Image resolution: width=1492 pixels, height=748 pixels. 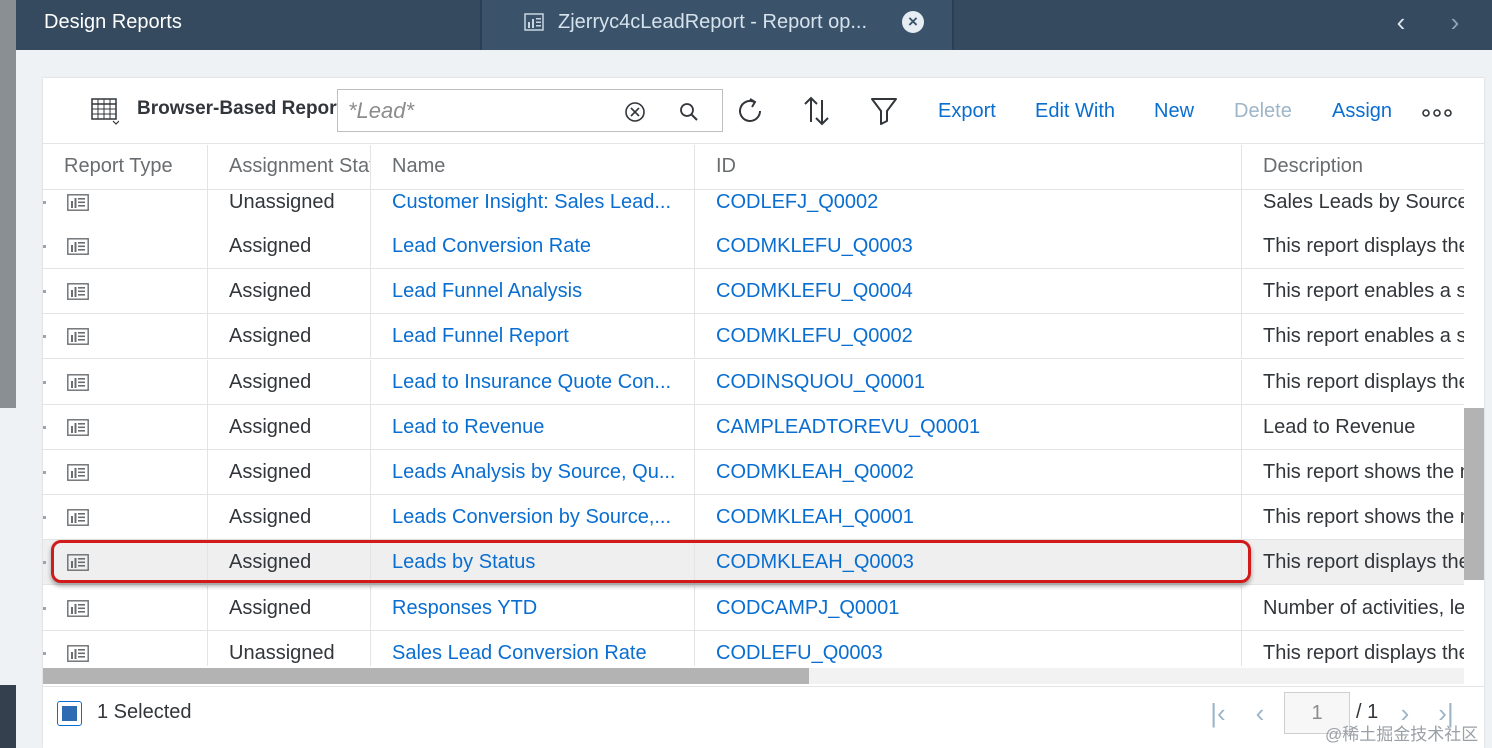 What do you see at coordinates (1263, 111) in the screenshot?
I see `delete-button: Delete` at bounding box center [1263, 111].